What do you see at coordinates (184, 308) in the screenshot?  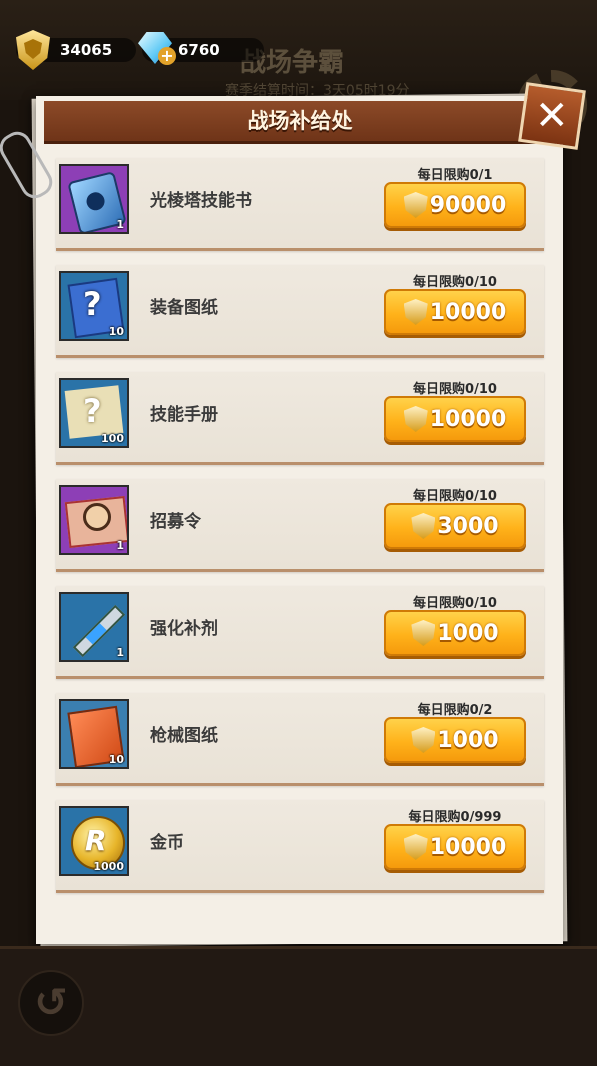 I see `item-name: 装备图纸` at bounding box center [184, 308].